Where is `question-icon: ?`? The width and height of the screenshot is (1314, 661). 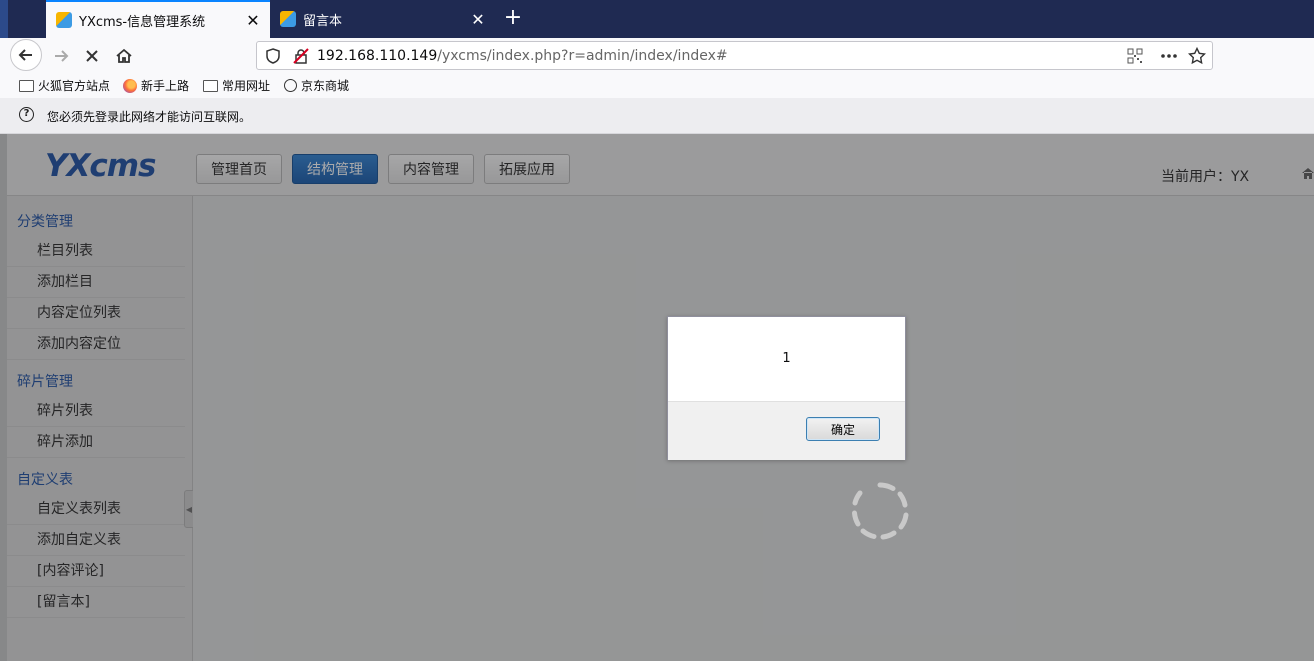 question-icon: ? is located at coordinates (26, 114).